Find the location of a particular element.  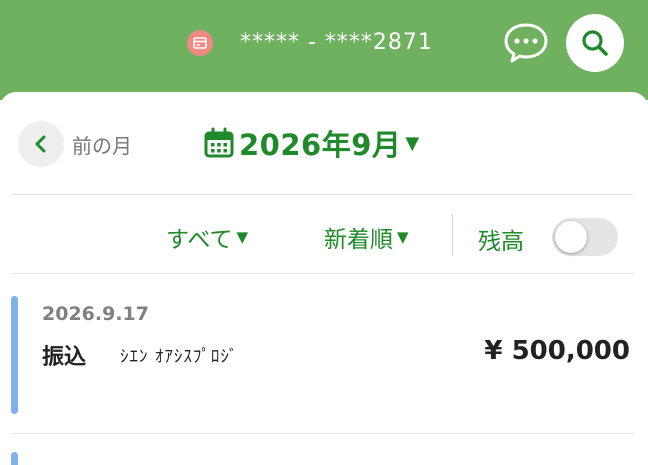

transaction-date: 2026.9.17 is located at coordinates (95, 314).